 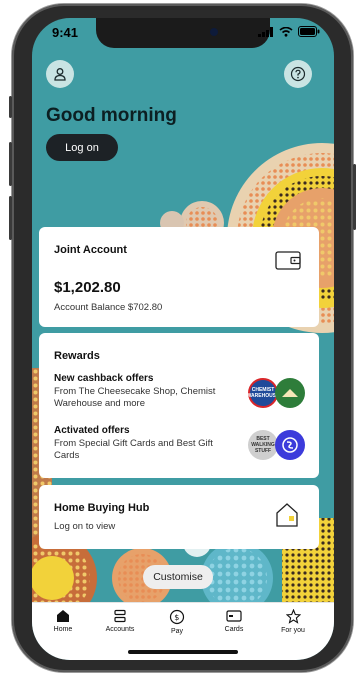 I want to click on customise-button: Customise, so click(x=178, y=577).